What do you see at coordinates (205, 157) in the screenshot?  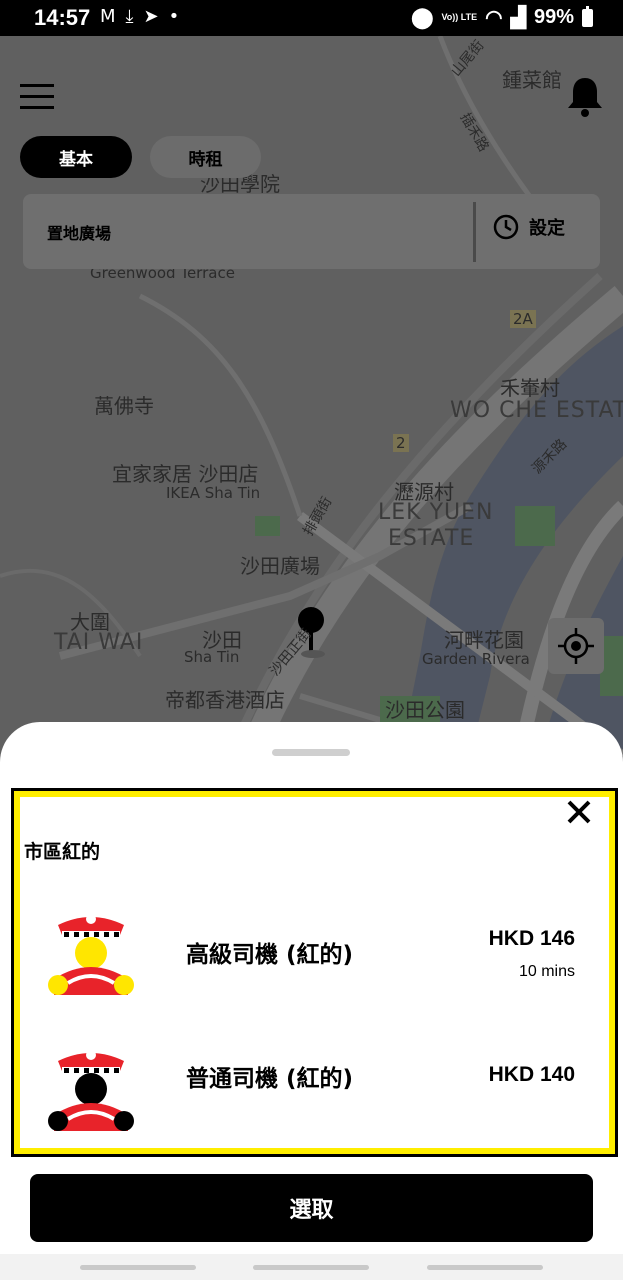 I see `tab-hourly: 時租` at bounding box center [205, 157].